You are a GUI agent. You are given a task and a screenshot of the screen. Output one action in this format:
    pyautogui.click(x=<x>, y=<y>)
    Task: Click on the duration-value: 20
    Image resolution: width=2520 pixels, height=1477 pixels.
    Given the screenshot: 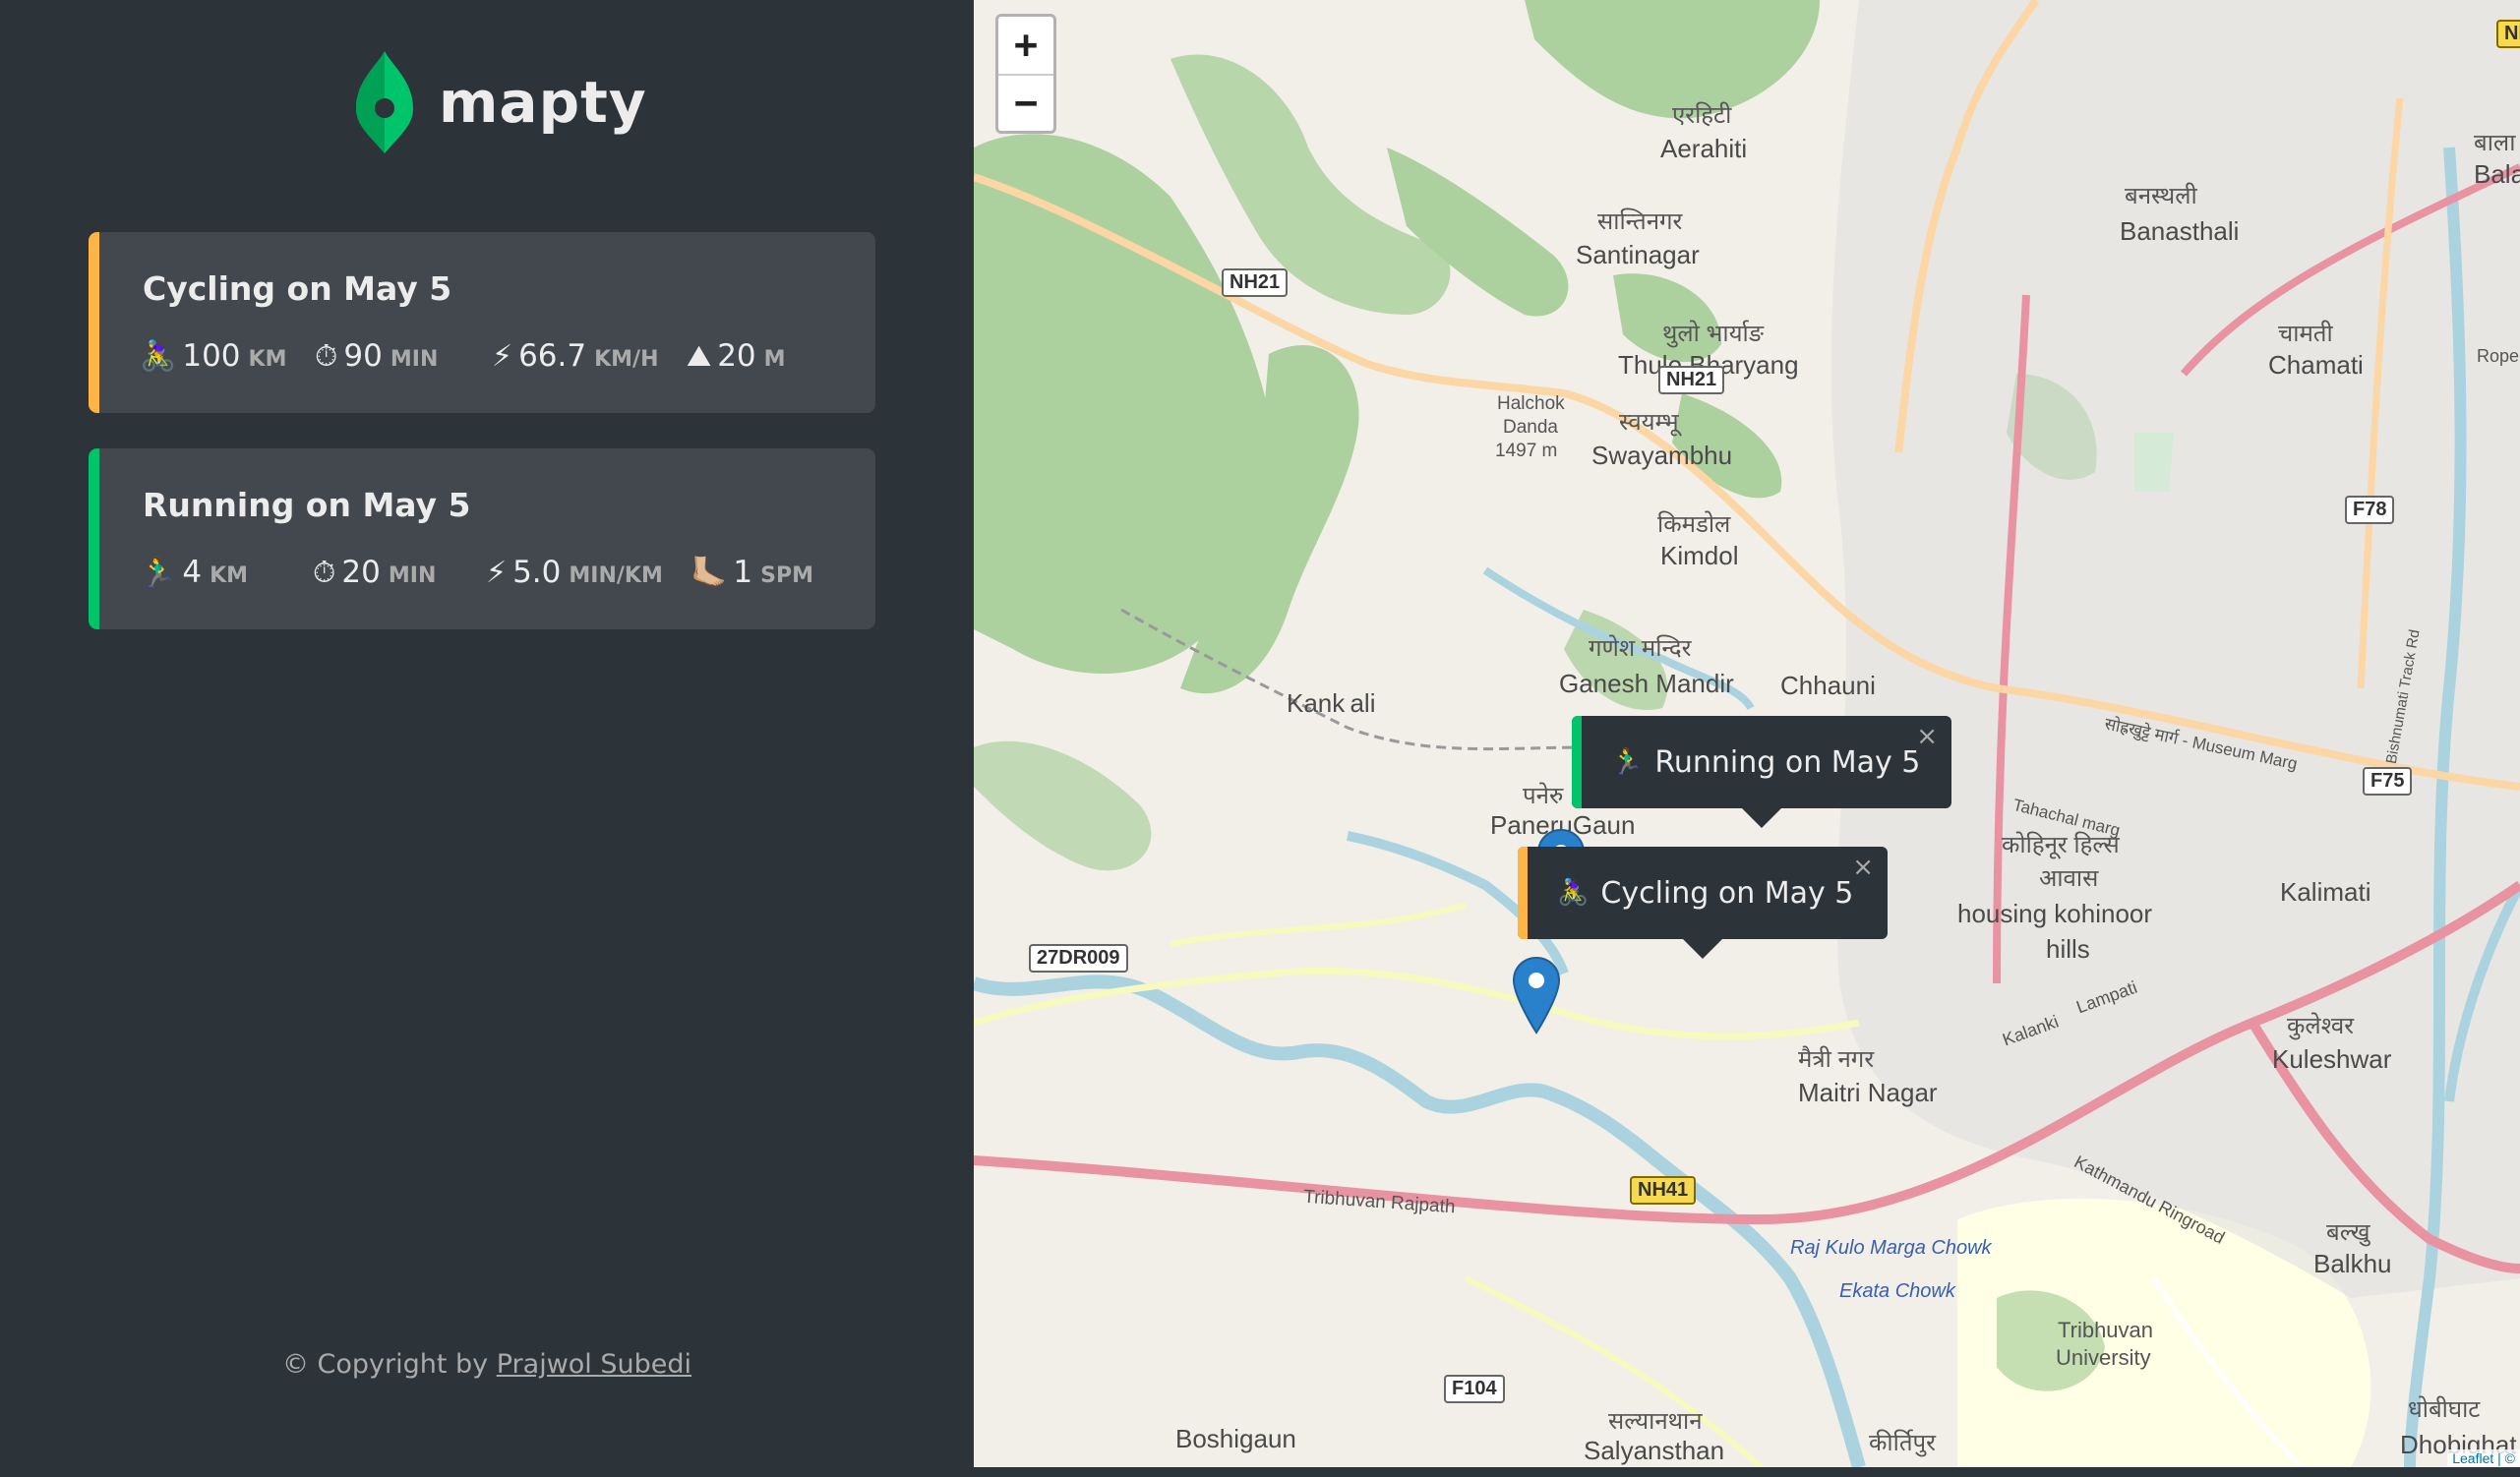 What is the action you would take?
    pyautogui.click(x=361, y=572)
    